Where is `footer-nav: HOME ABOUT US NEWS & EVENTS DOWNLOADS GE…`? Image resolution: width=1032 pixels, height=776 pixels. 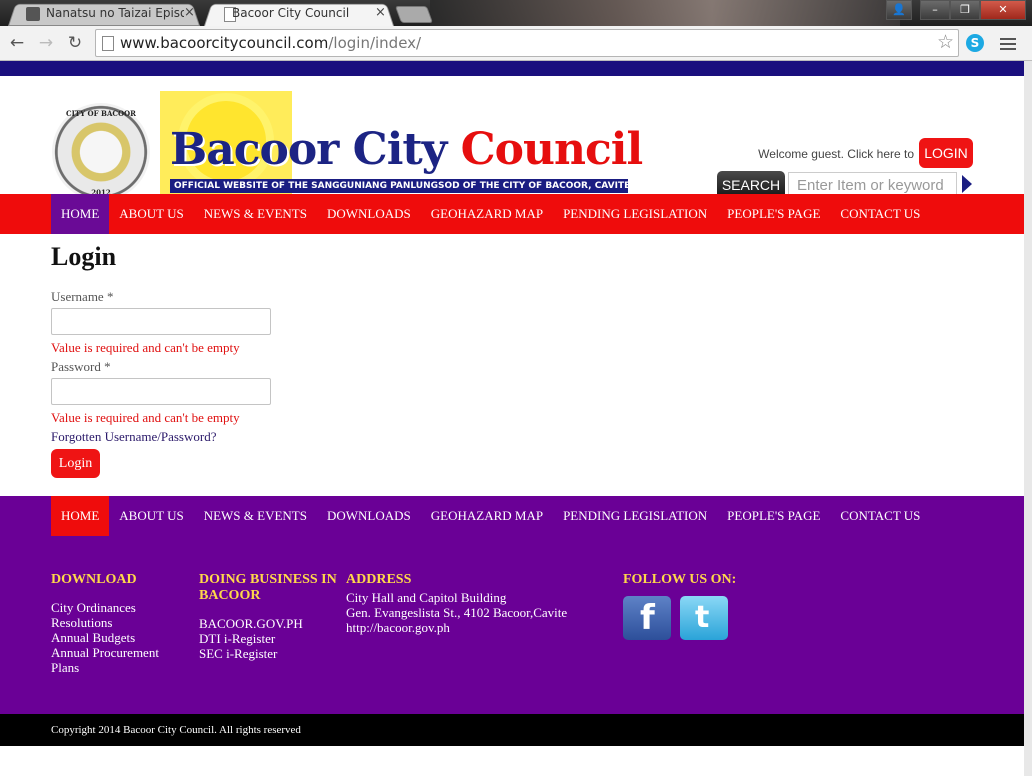
footer-nav: HOME ABOUT US NEWS & EVENTS DOWNLOADS GE… is located at coordinates (512, 516).